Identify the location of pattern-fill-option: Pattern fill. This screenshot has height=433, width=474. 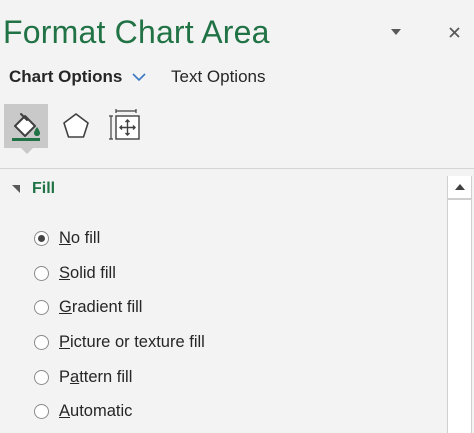
(119, 377).